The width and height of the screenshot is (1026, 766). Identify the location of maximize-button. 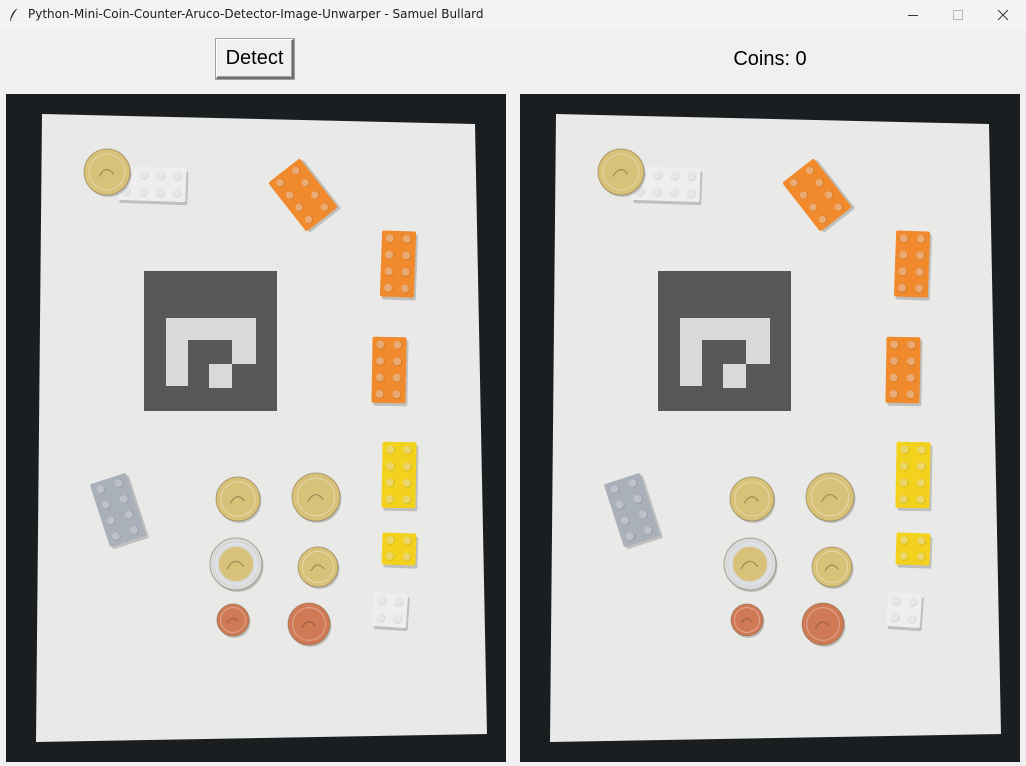
(958, 15).